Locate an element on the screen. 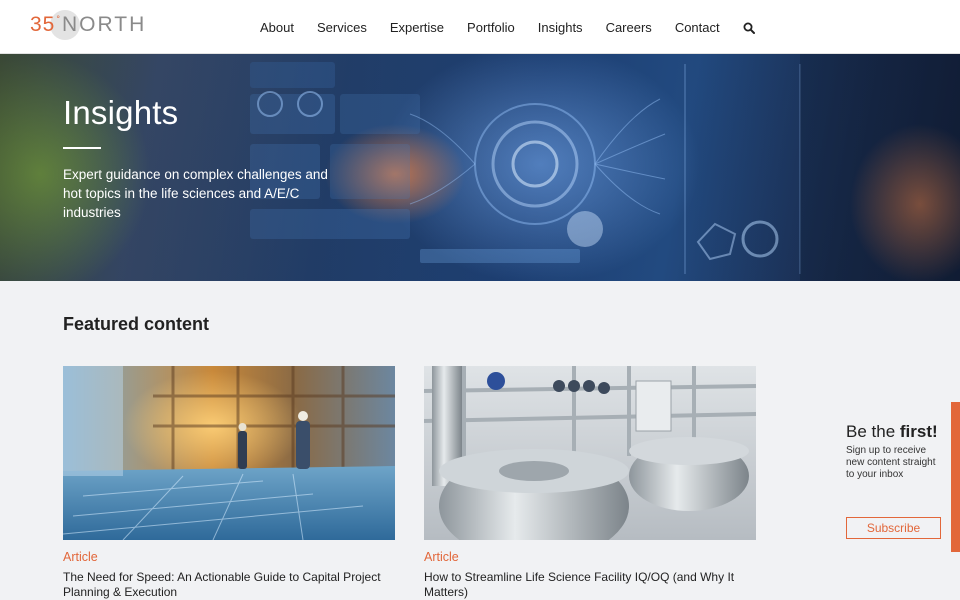  page-title: Insights is located at coordinates (121, 112).